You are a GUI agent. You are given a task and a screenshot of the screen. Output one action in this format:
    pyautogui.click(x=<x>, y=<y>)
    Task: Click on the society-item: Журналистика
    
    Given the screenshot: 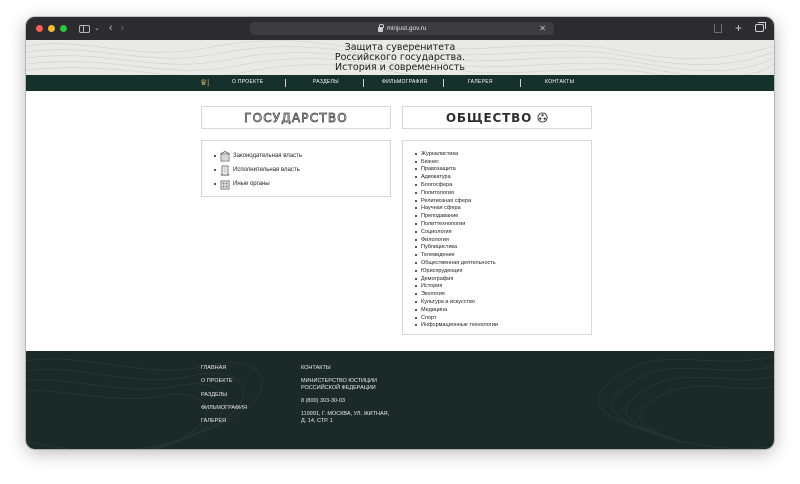 What is the action you would take?
    pyautogui.click(x=503, y=154)
    